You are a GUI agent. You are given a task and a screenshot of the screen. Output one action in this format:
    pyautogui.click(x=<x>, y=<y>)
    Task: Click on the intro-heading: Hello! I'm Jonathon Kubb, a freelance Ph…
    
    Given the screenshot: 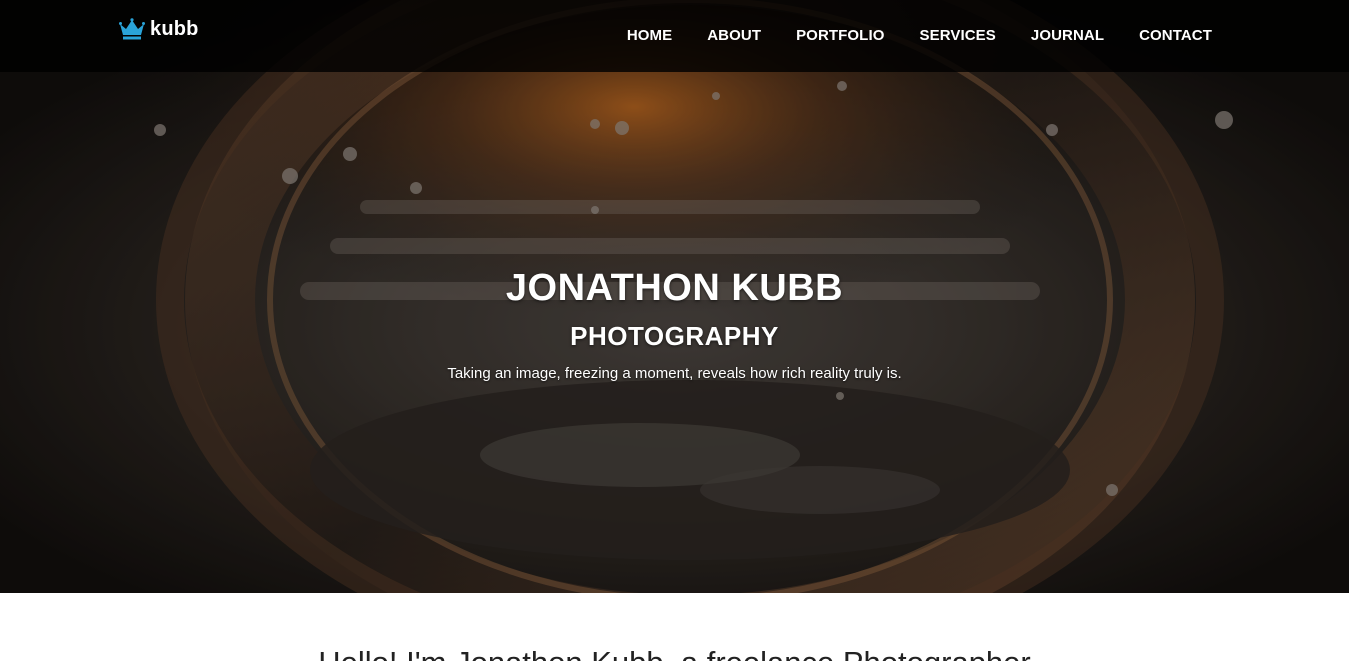 What is the action you would take?
    pyautogui.click(x=674, y=652)
    